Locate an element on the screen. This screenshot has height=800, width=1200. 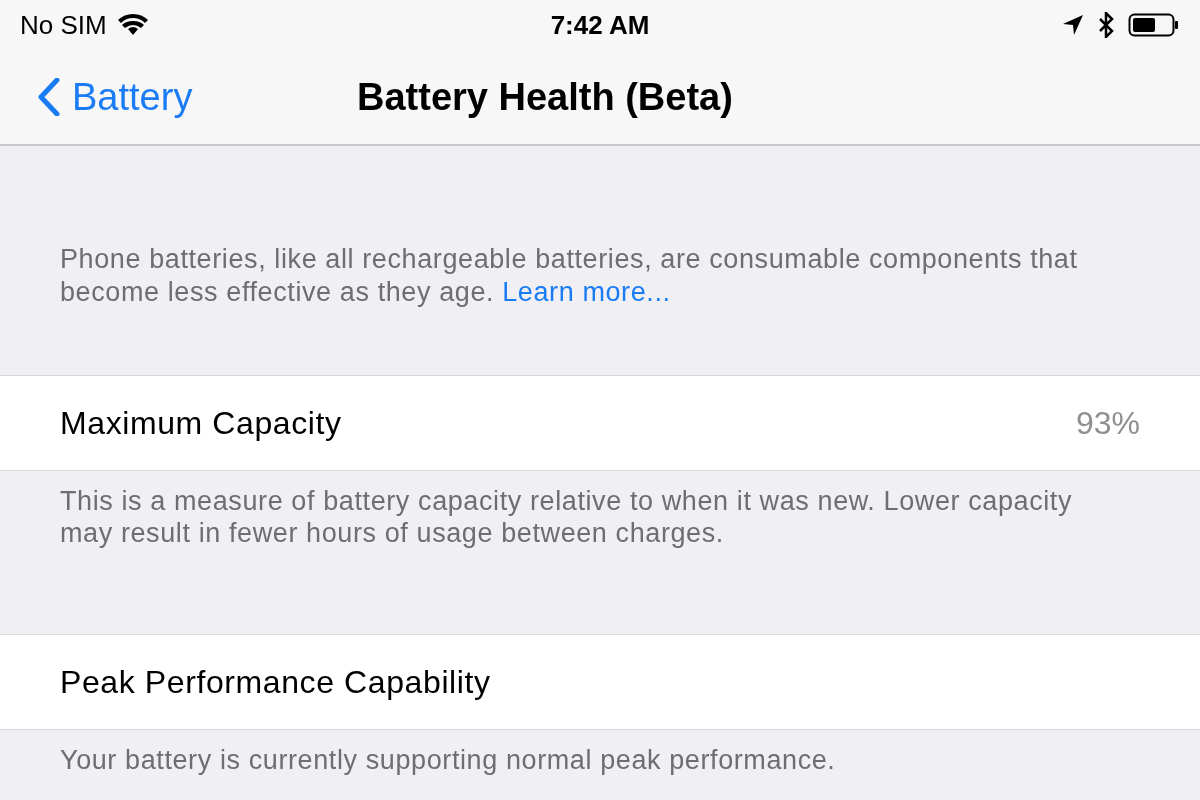
footer-text: This is a measure of battery capacity relative to when it was new. Lower capacity may result in fewer hours of usage between charges. is located at coordinates (567, 517).